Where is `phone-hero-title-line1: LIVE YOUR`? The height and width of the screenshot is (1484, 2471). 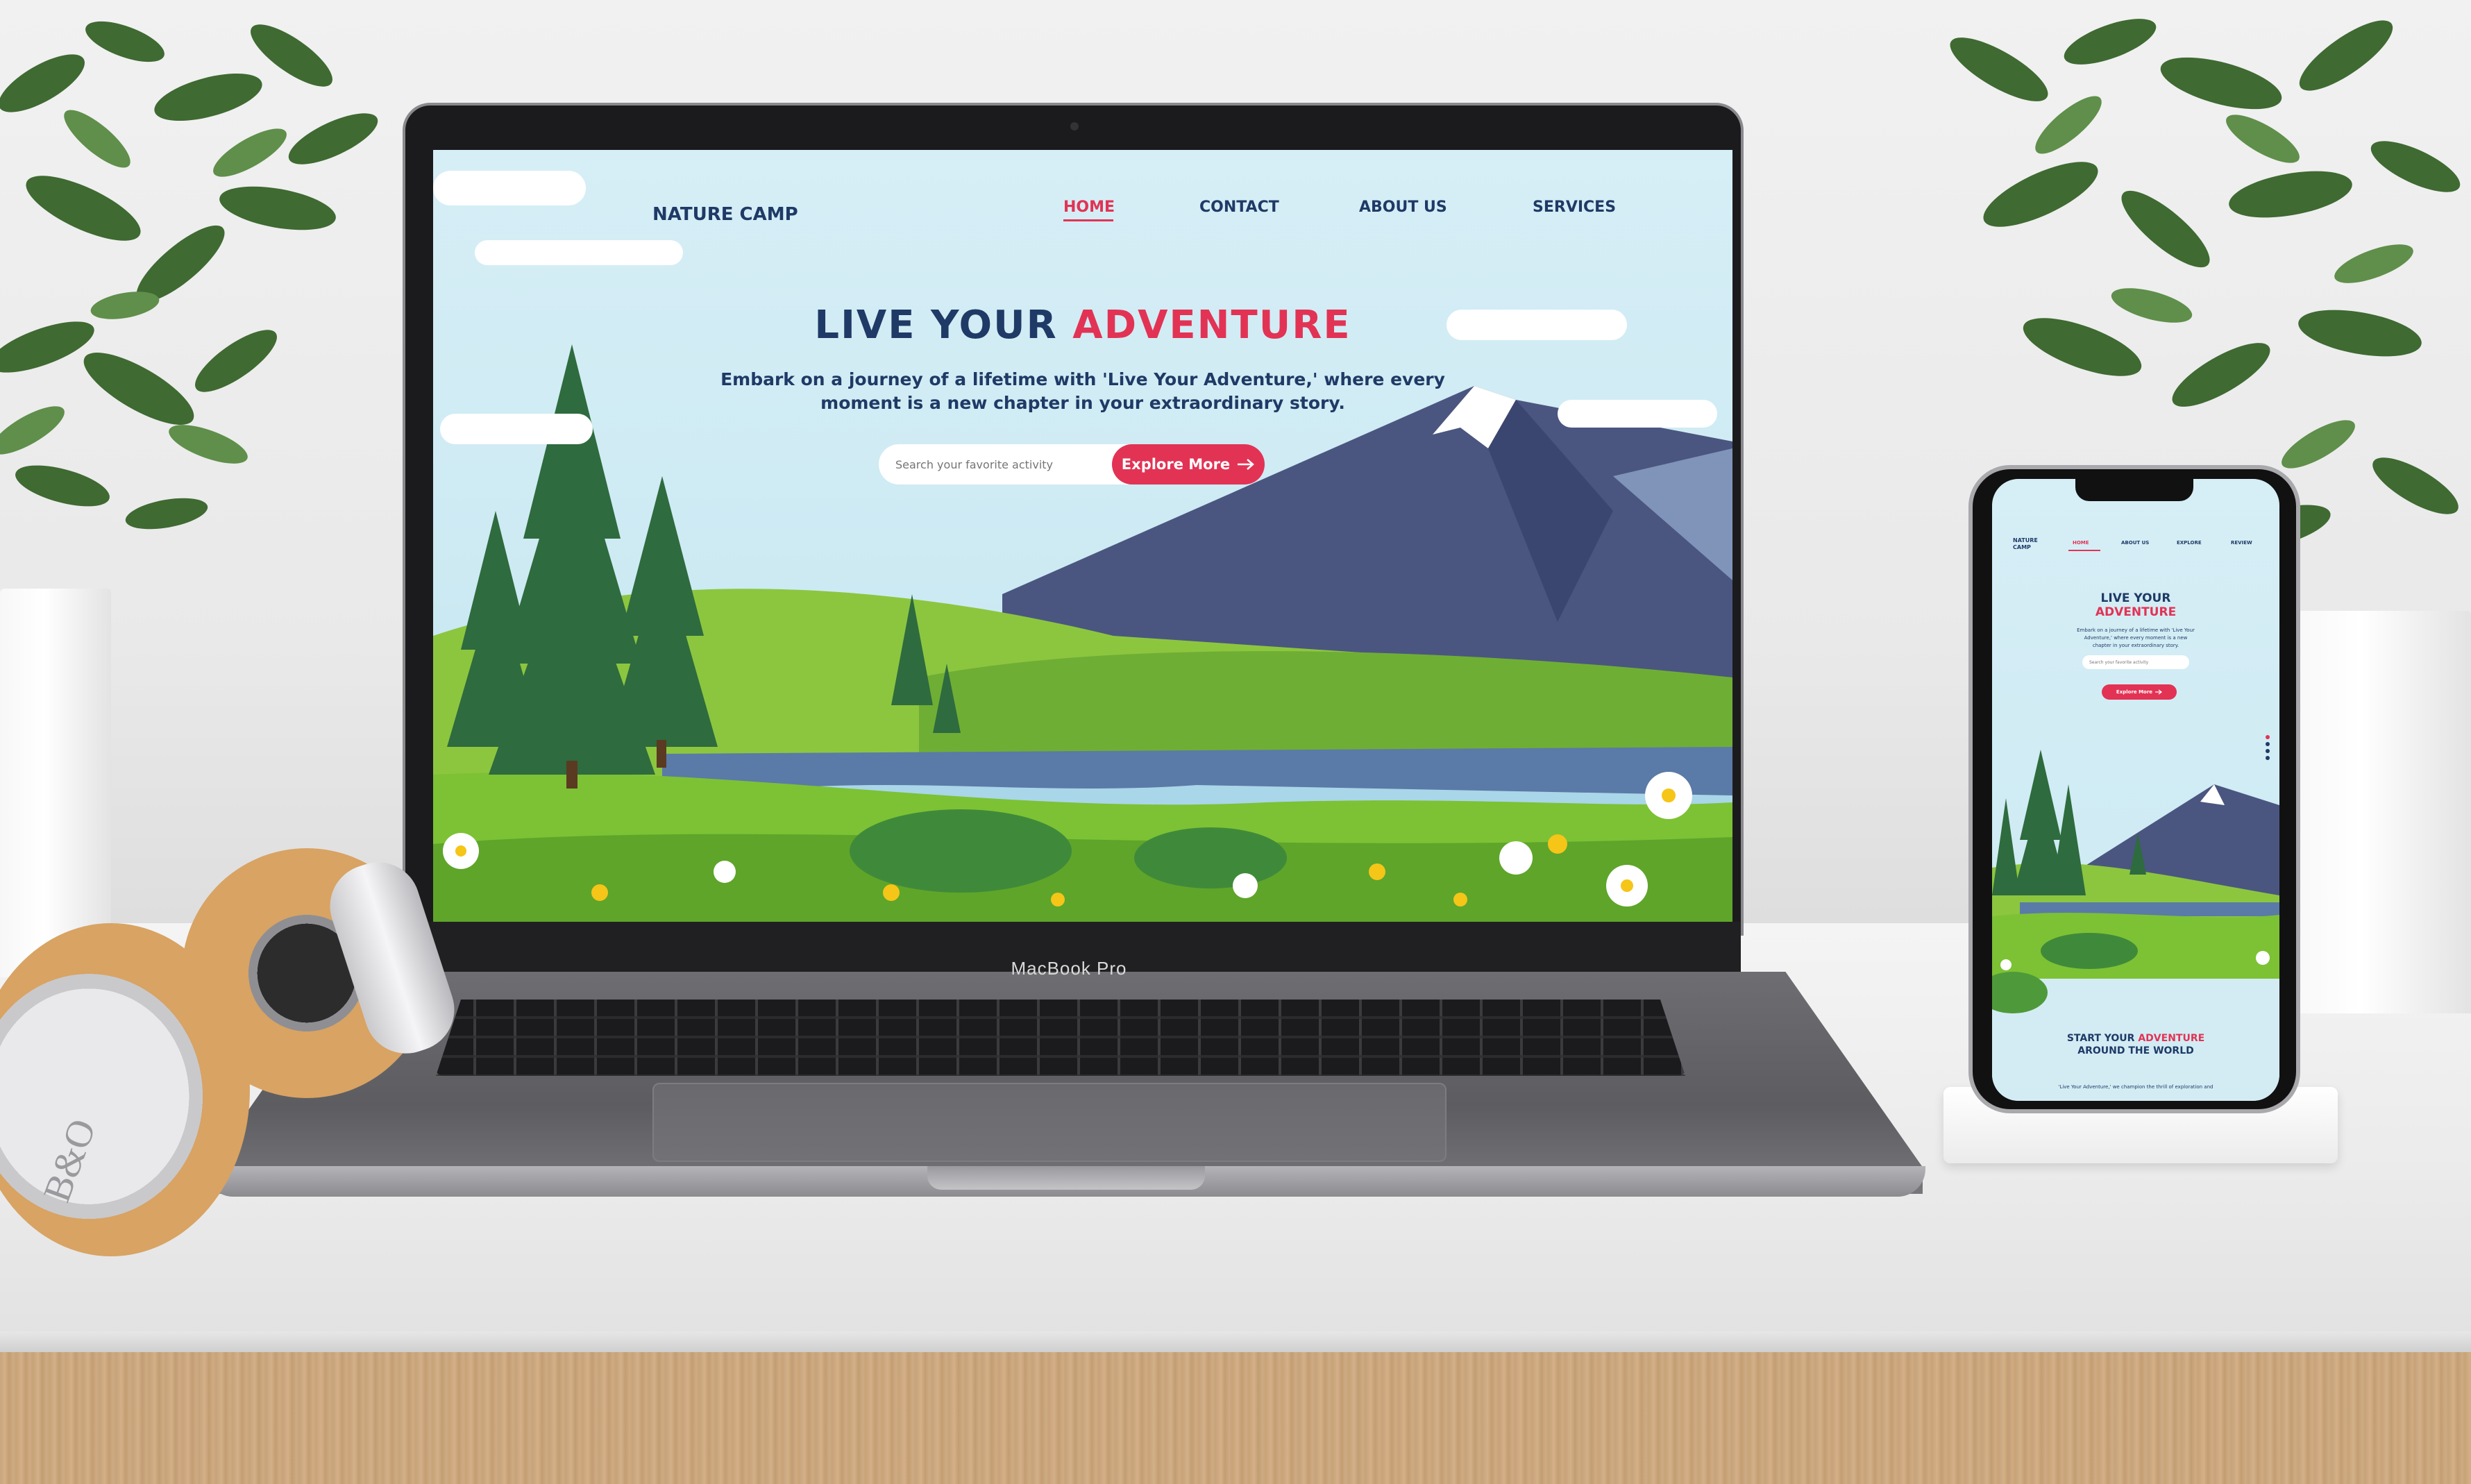
phone-hero-title-line1: LIVE YOUR is located at coordinates (2135, 598).